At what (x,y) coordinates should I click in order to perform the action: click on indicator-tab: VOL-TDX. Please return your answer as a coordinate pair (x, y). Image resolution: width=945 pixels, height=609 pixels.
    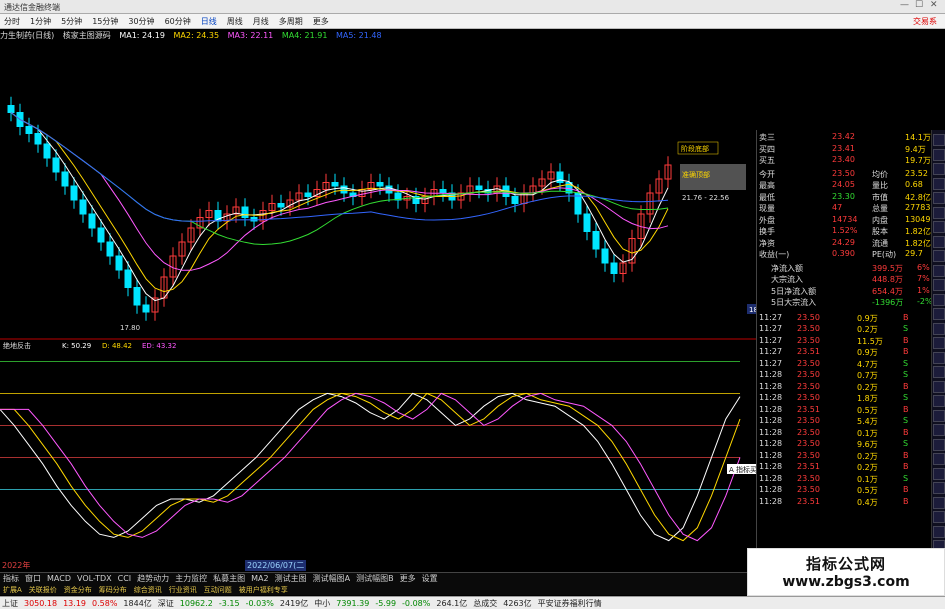
    Looking at the image, I should click on (94, 578).